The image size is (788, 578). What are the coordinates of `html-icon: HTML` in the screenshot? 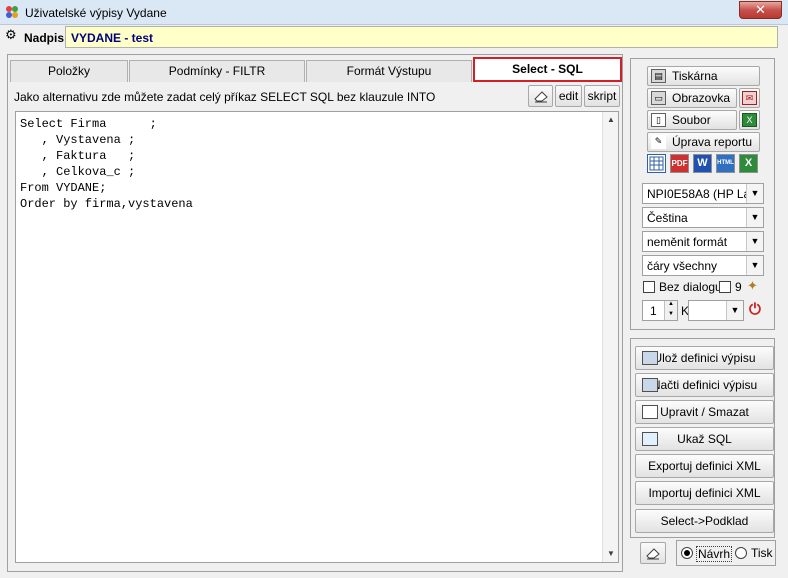 It's located at (725, 163).